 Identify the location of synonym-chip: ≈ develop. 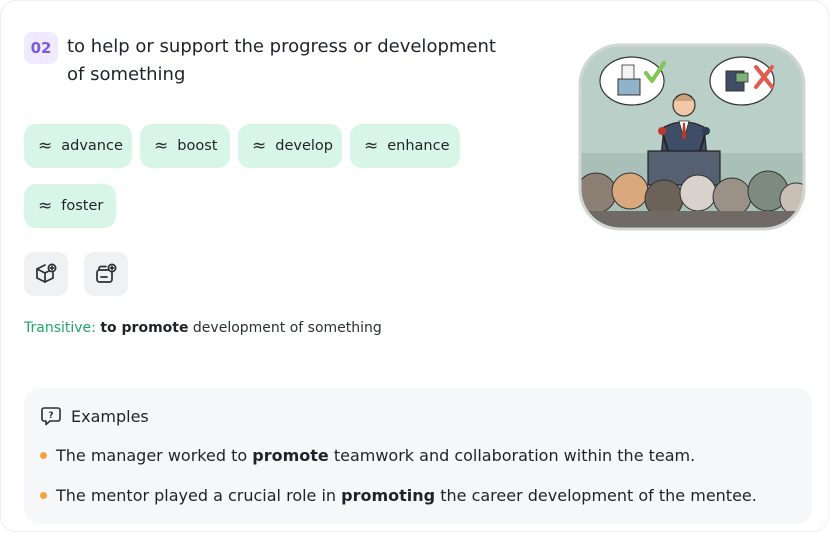
(290, 146).